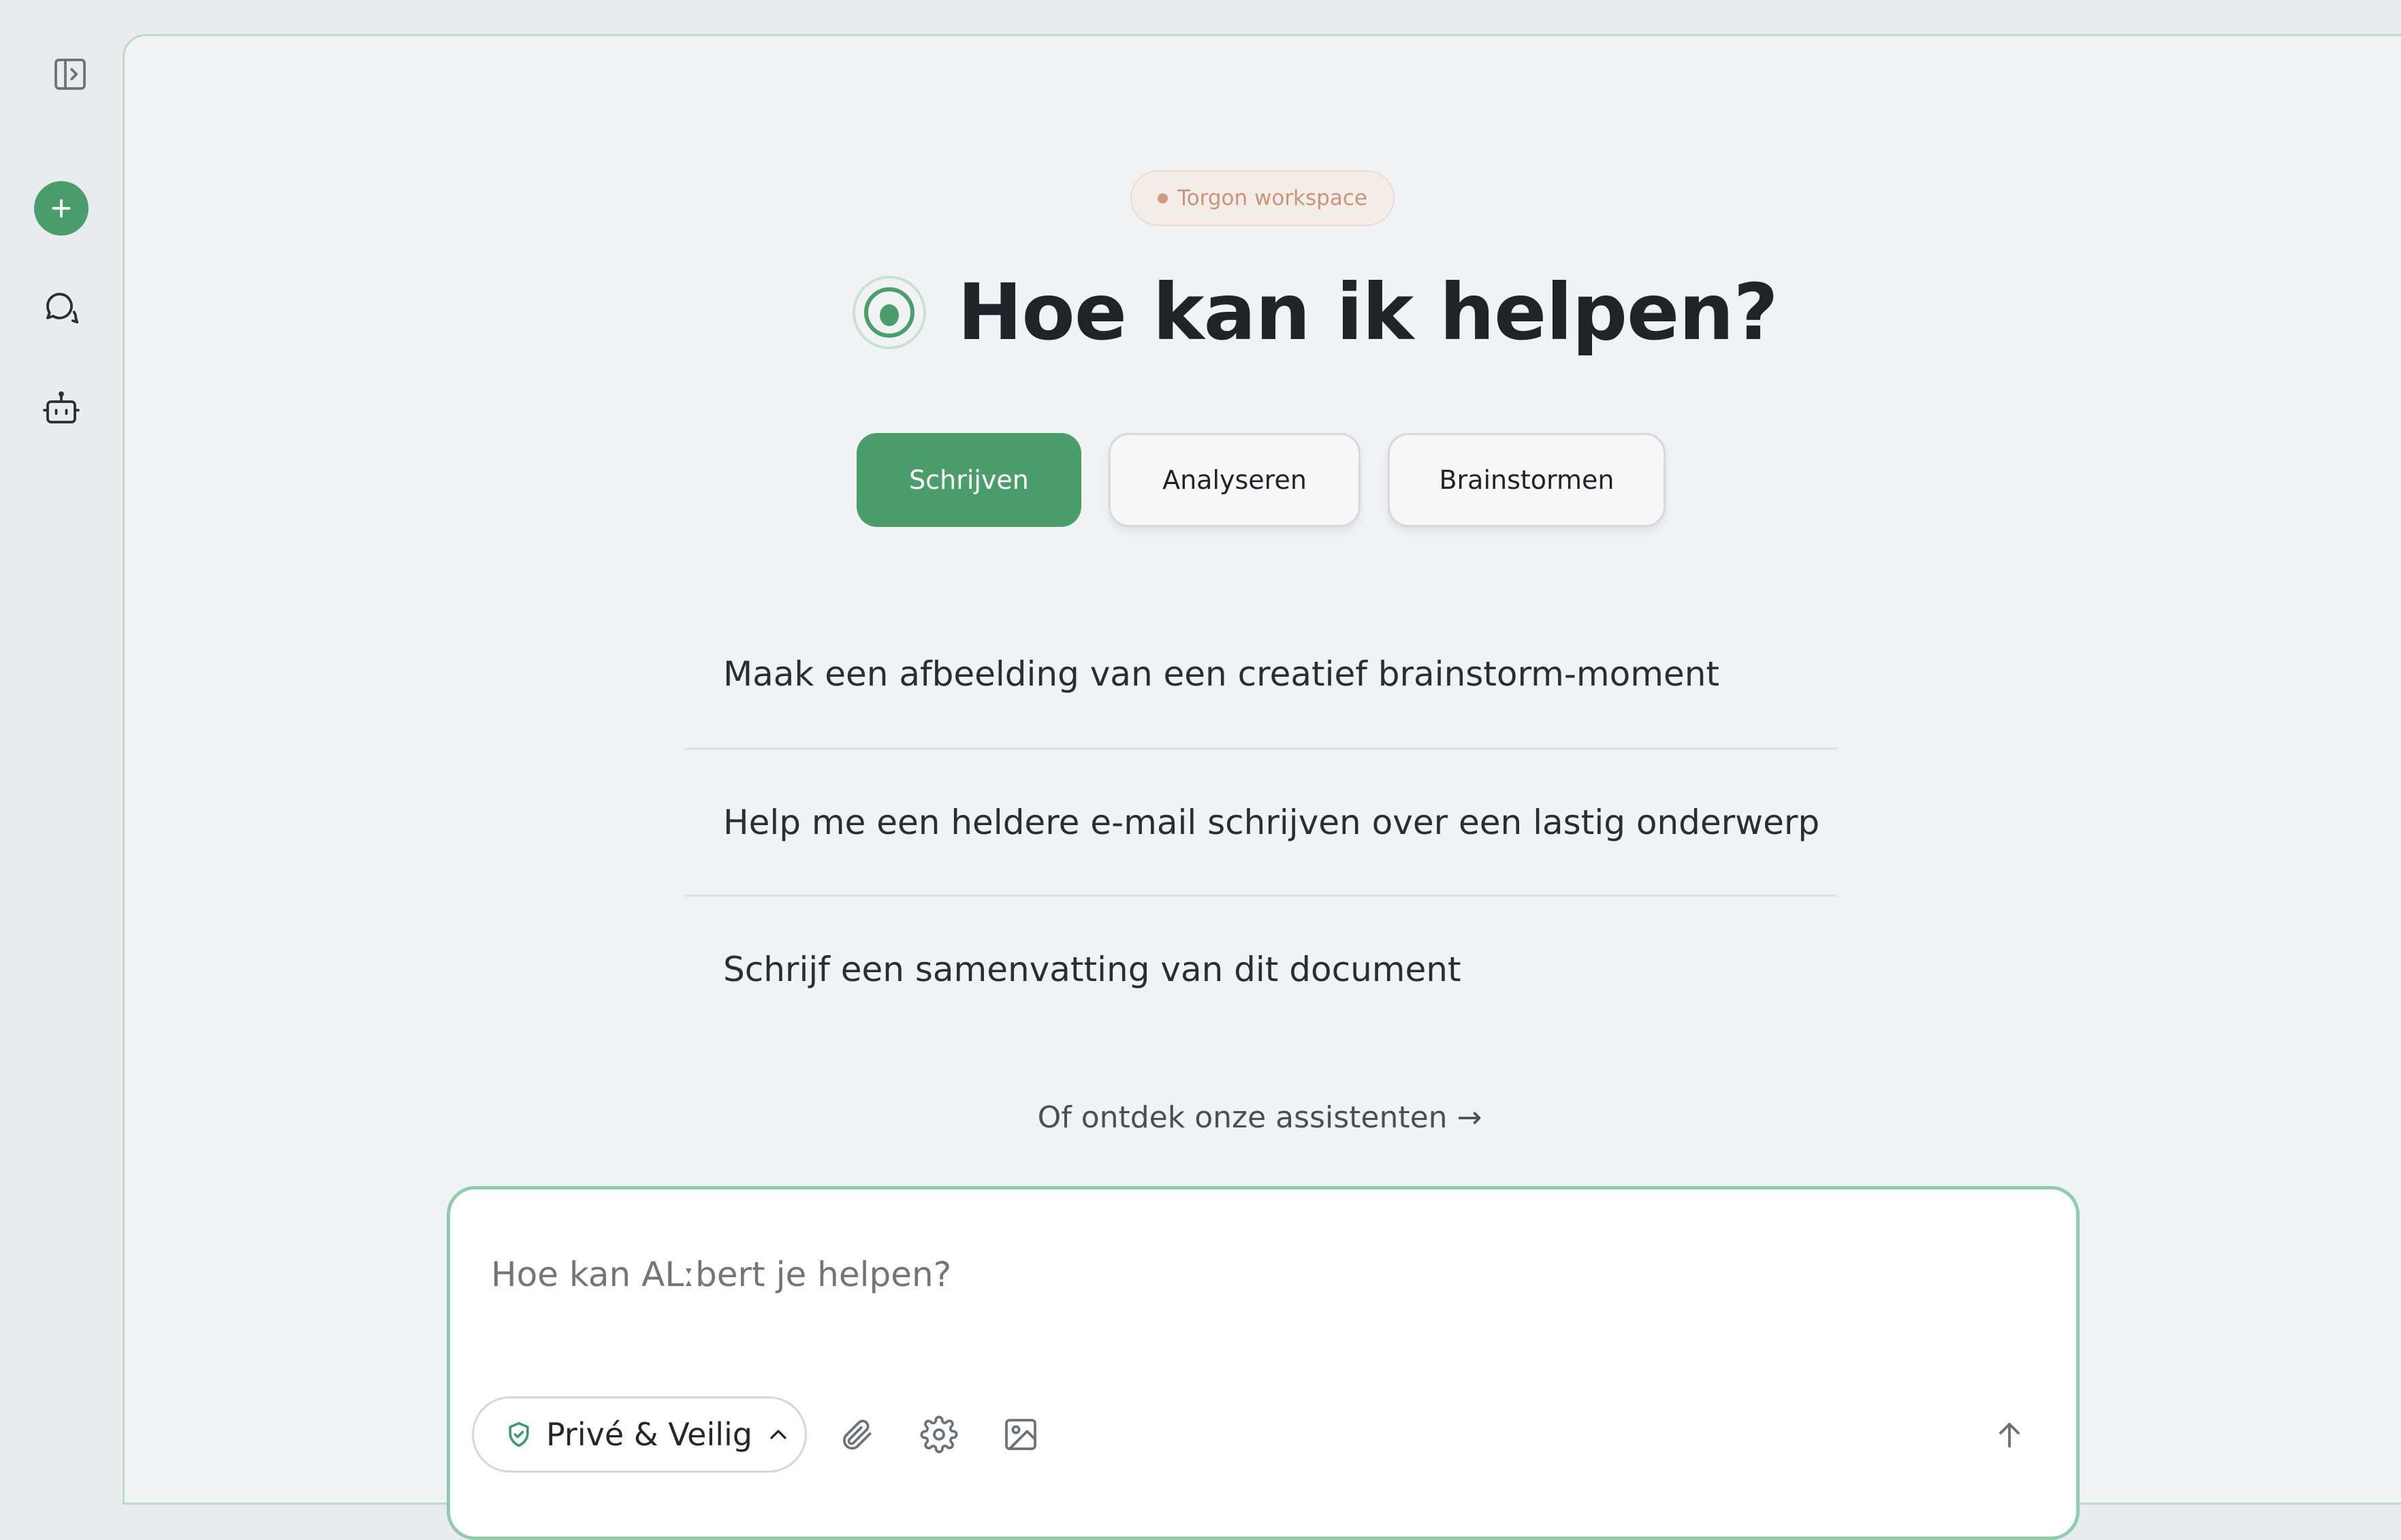  Describe the element at coordinates (1235, 480) in the screenshot. I see `tab-analyseren: Analyseren` at that location.